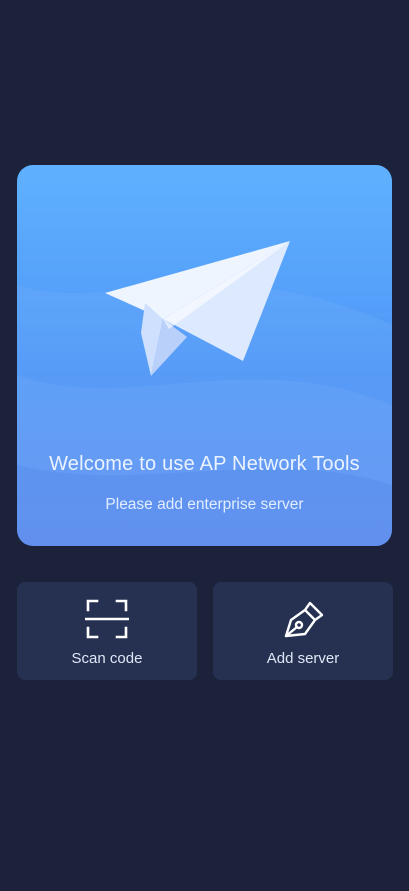 The height and width of the screenshot is (891, 409). Describe the element at coordinates (204, 504) in the screenshot. I see `welcome-subtitle: Please add enterprise server` at that location.